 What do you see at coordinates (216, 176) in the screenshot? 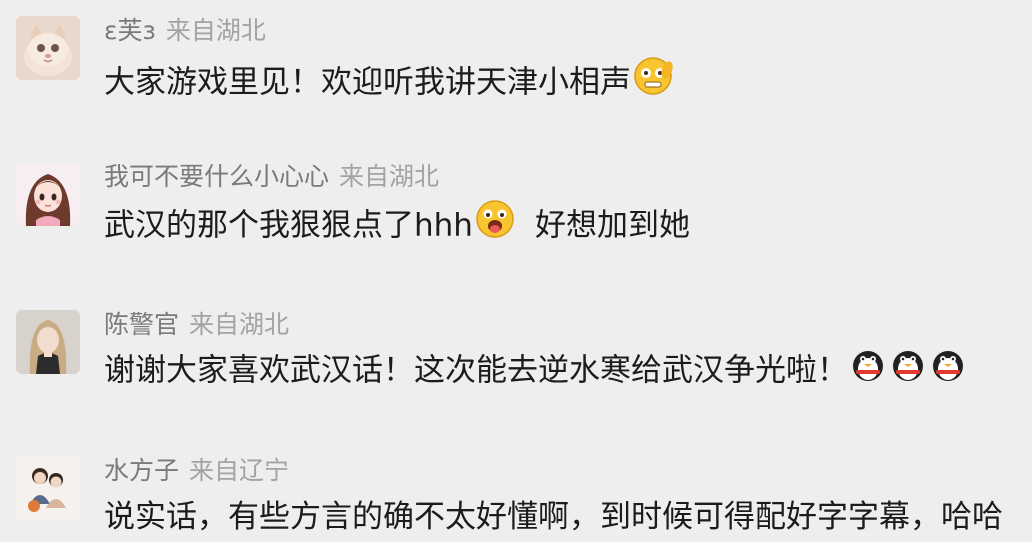
I see `username: 我可不要什么小心心` at bounding box center [216, 176].